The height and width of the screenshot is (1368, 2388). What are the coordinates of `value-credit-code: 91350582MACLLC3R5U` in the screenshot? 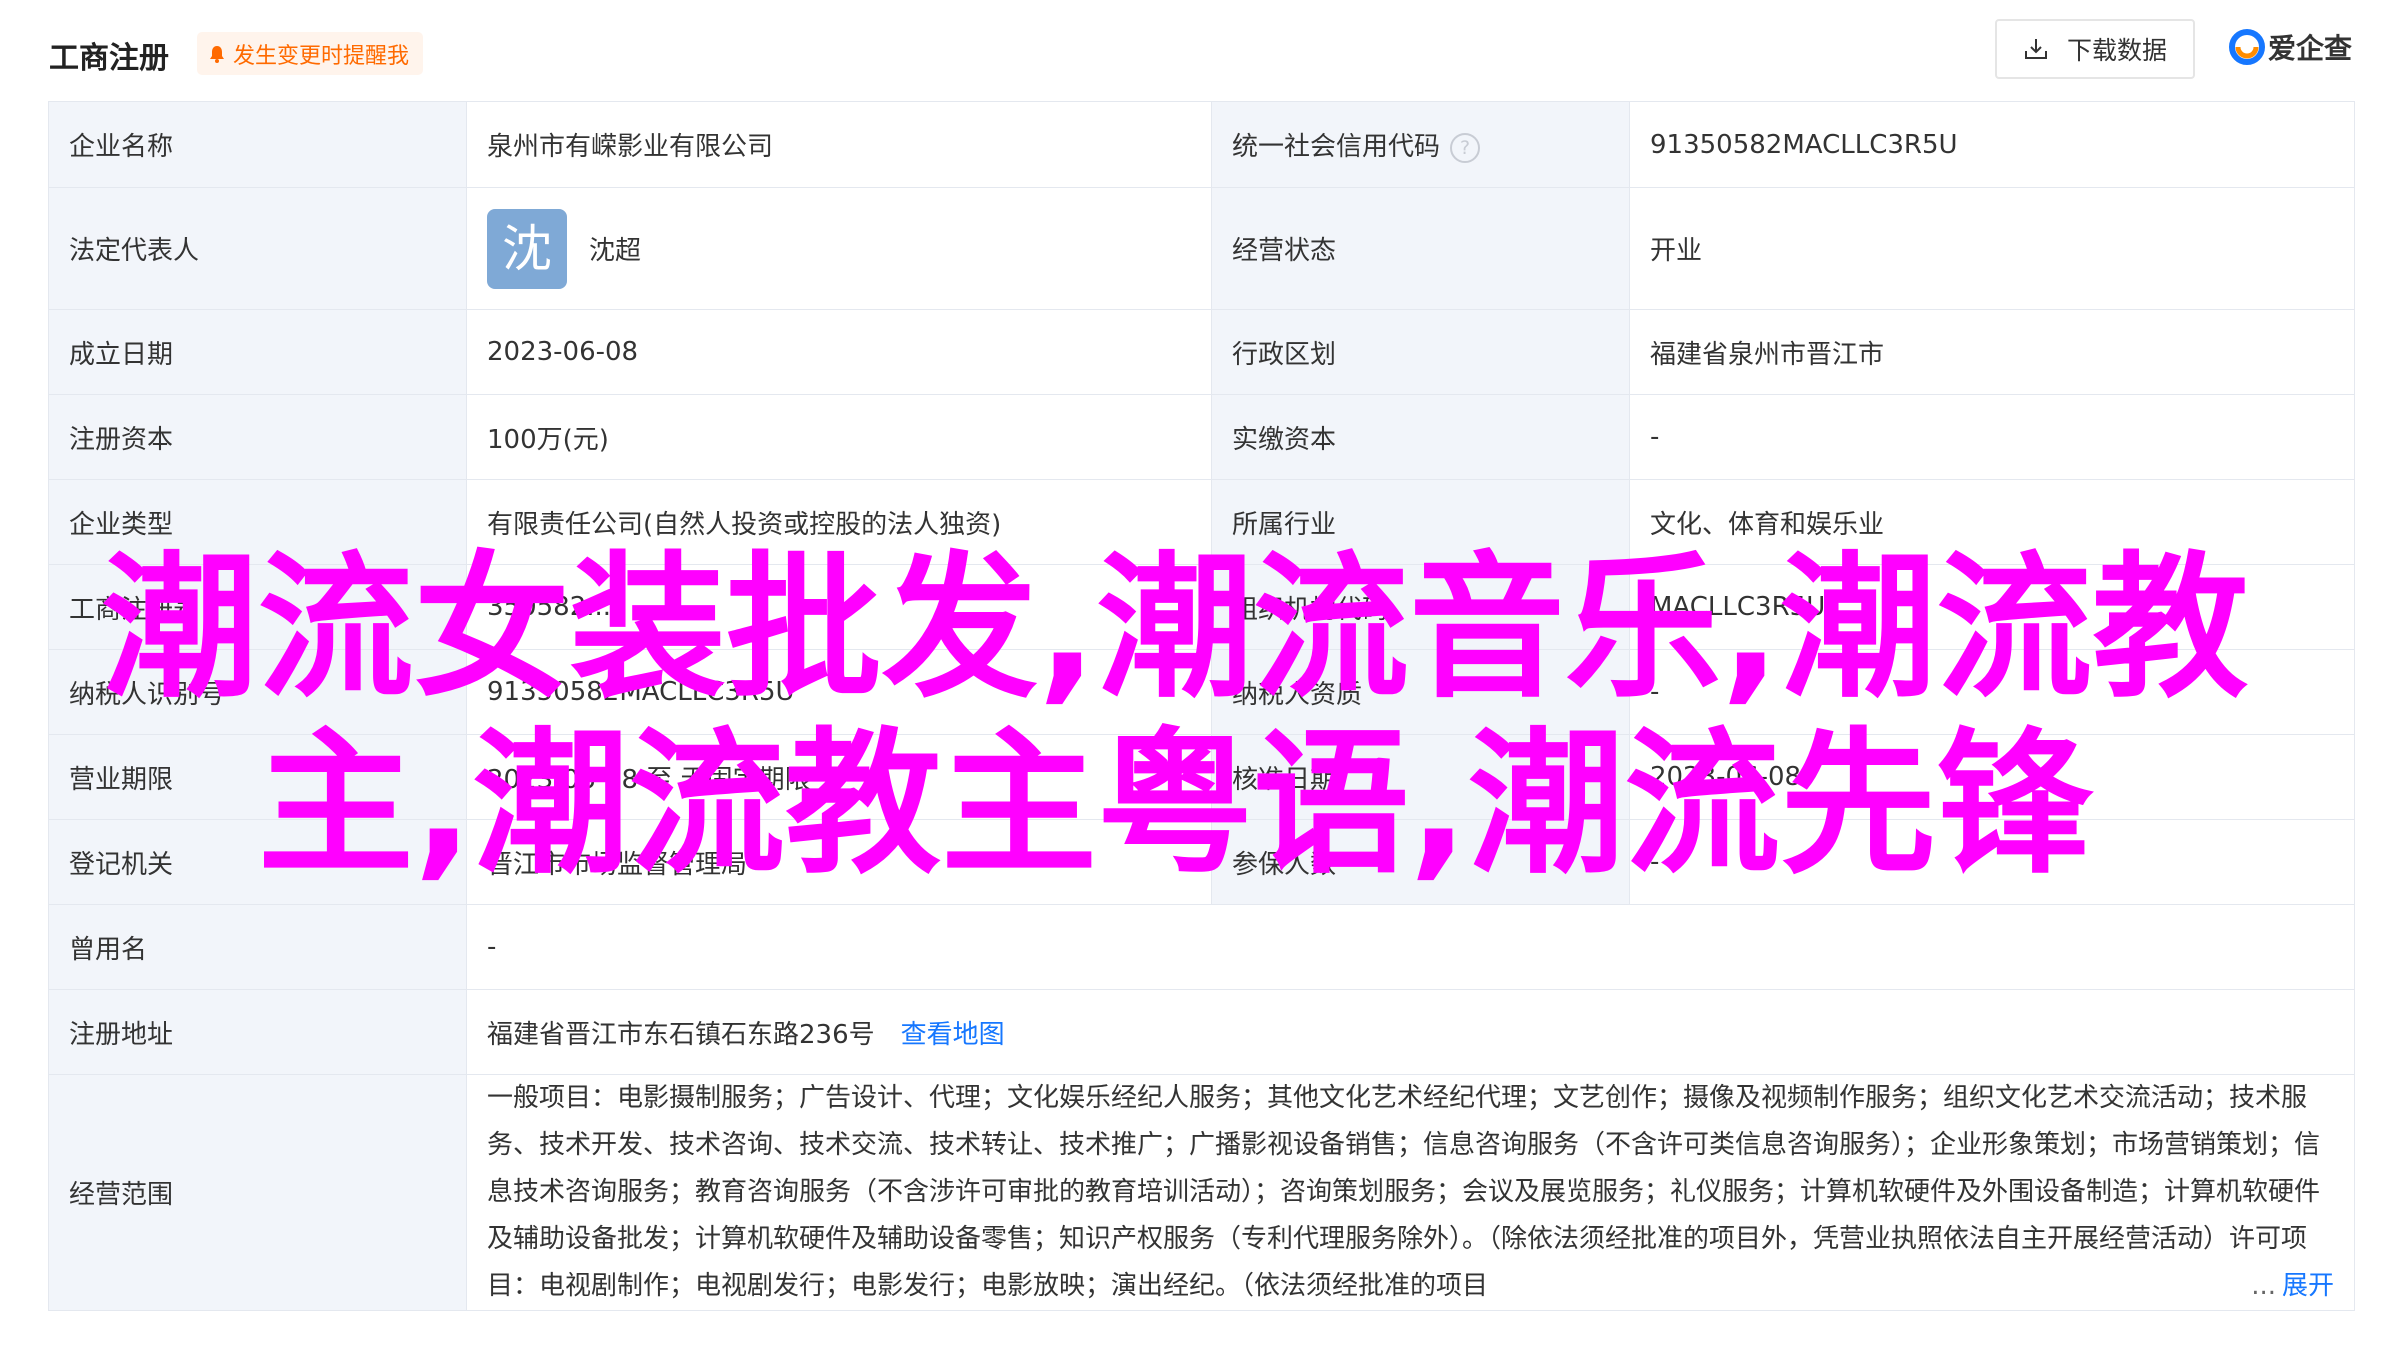 It's located at (1992, 144).